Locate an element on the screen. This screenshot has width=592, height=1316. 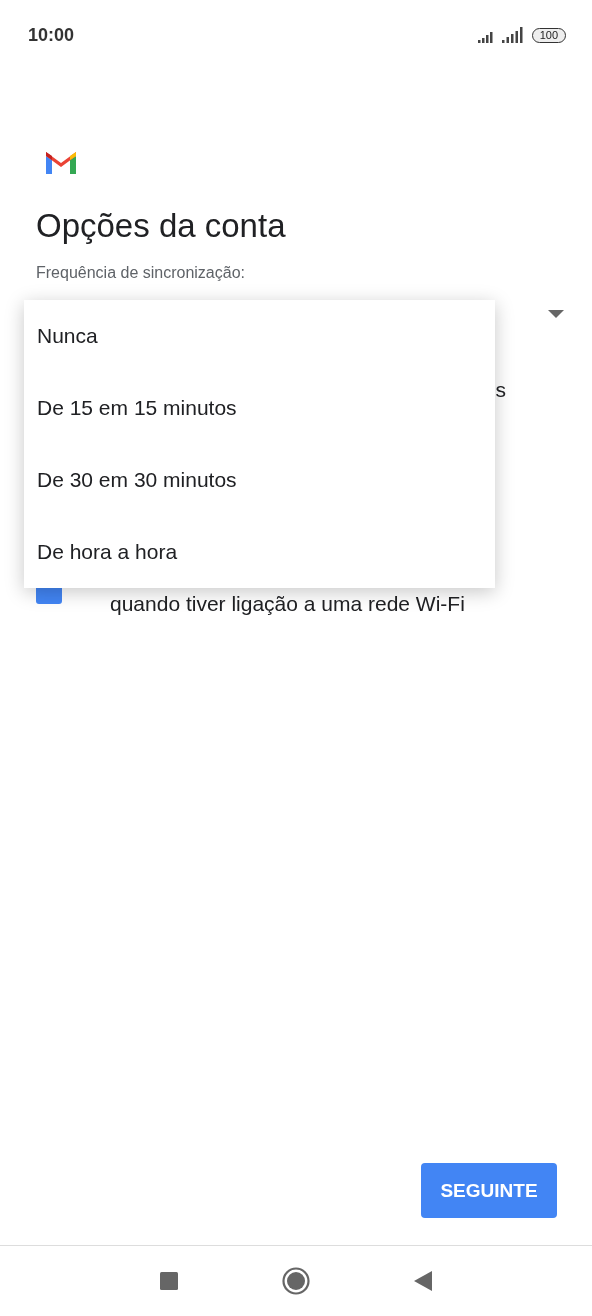
battery-indicator: 100 is located at coordinates (548, 35).